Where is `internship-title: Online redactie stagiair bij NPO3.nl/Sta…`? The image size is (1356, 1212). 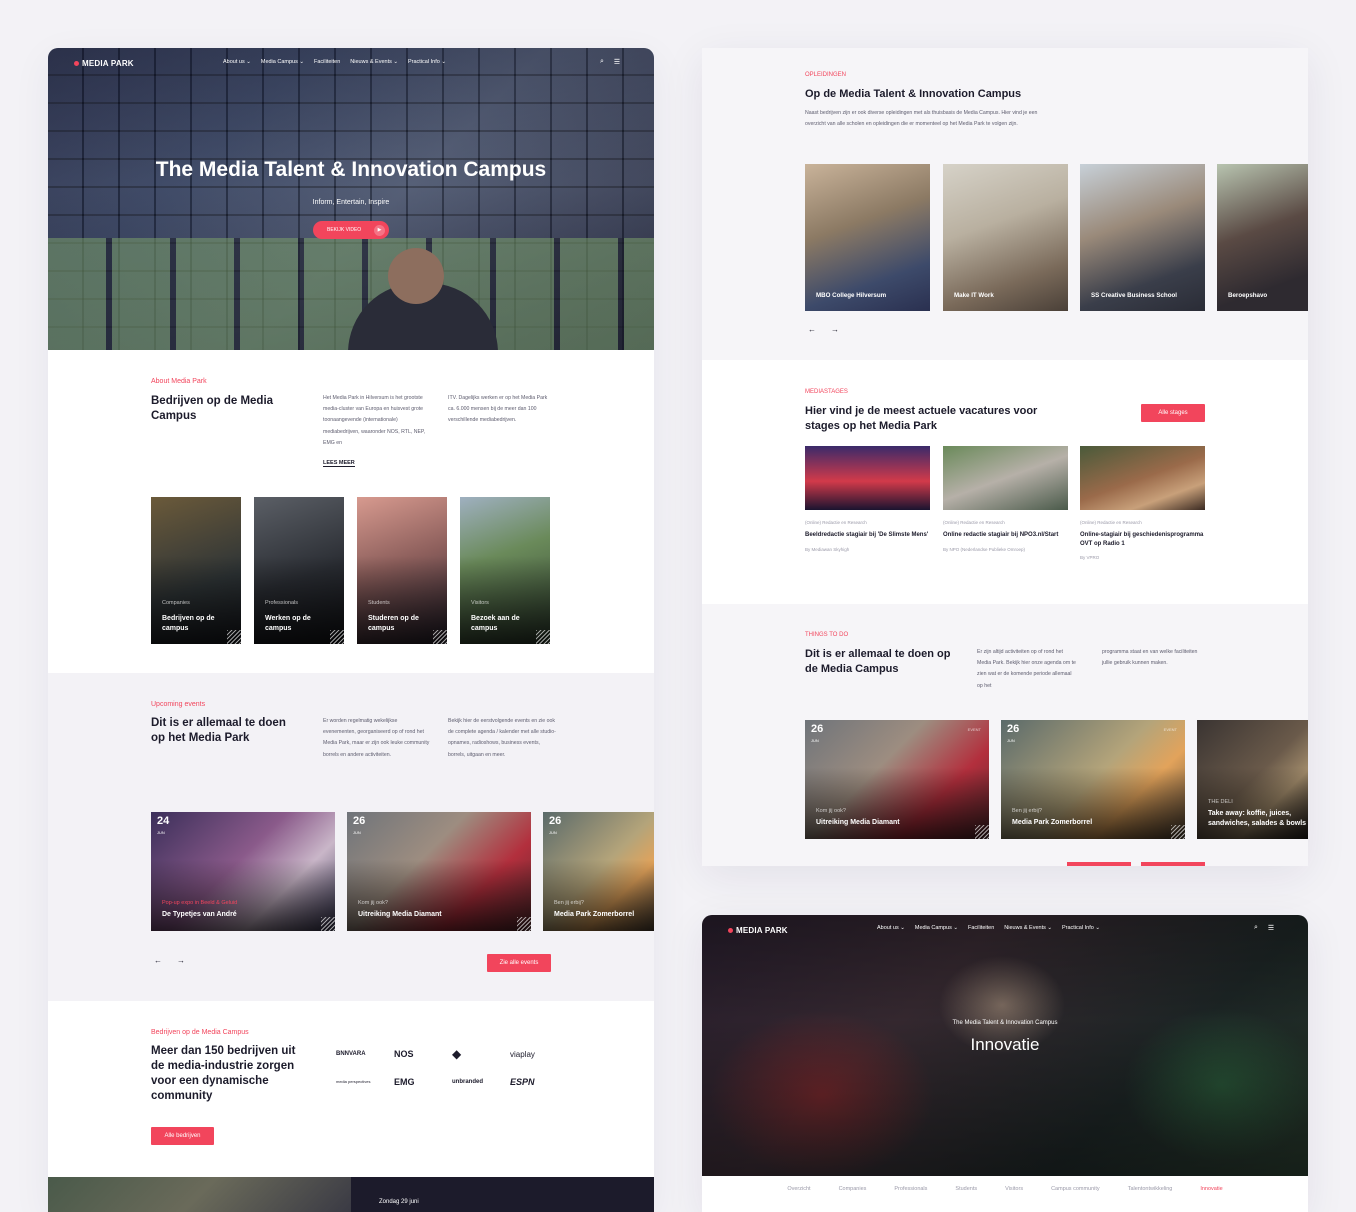
internship-title: Online redactie stagiair bij NPO3.nl/Sta… is located at coordinates (1001, 535).